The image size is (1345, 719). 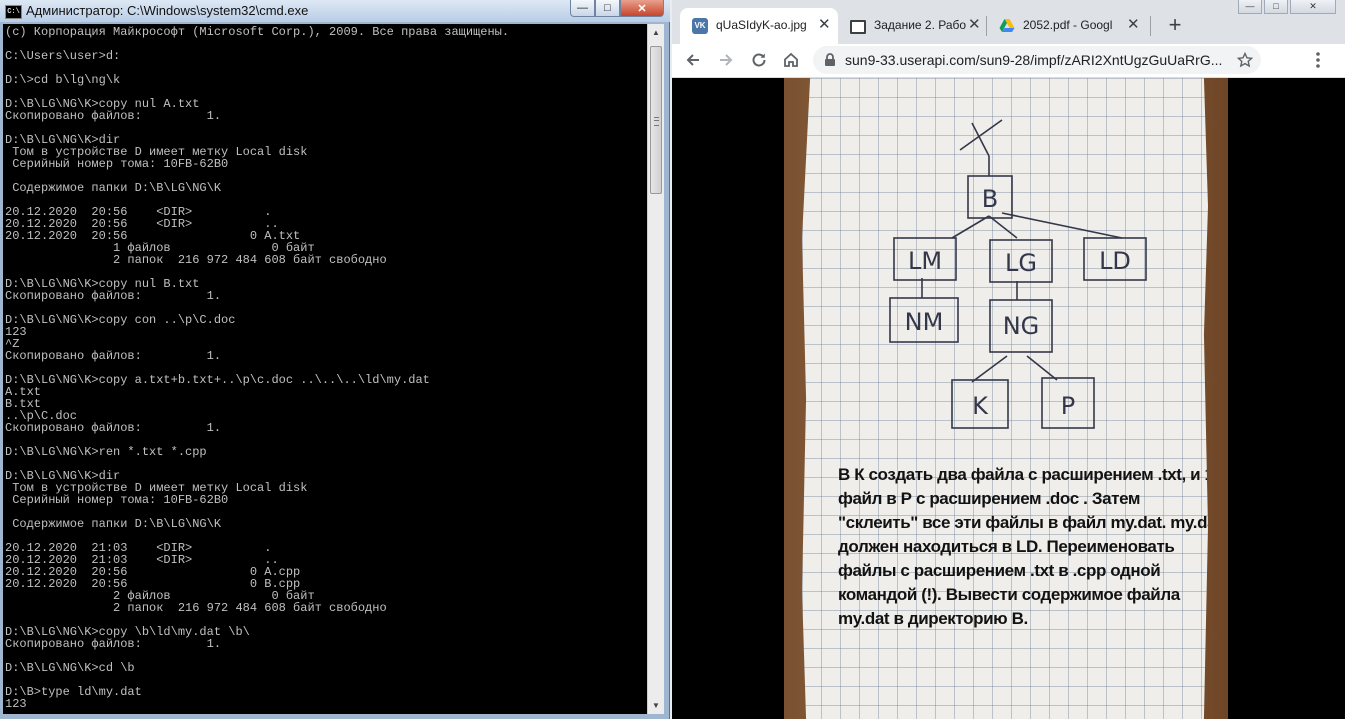 What do you see at coordinates (925, 261) in the screenshot?
I see `tree-node-label: LM` at bounding box center [925, 261].